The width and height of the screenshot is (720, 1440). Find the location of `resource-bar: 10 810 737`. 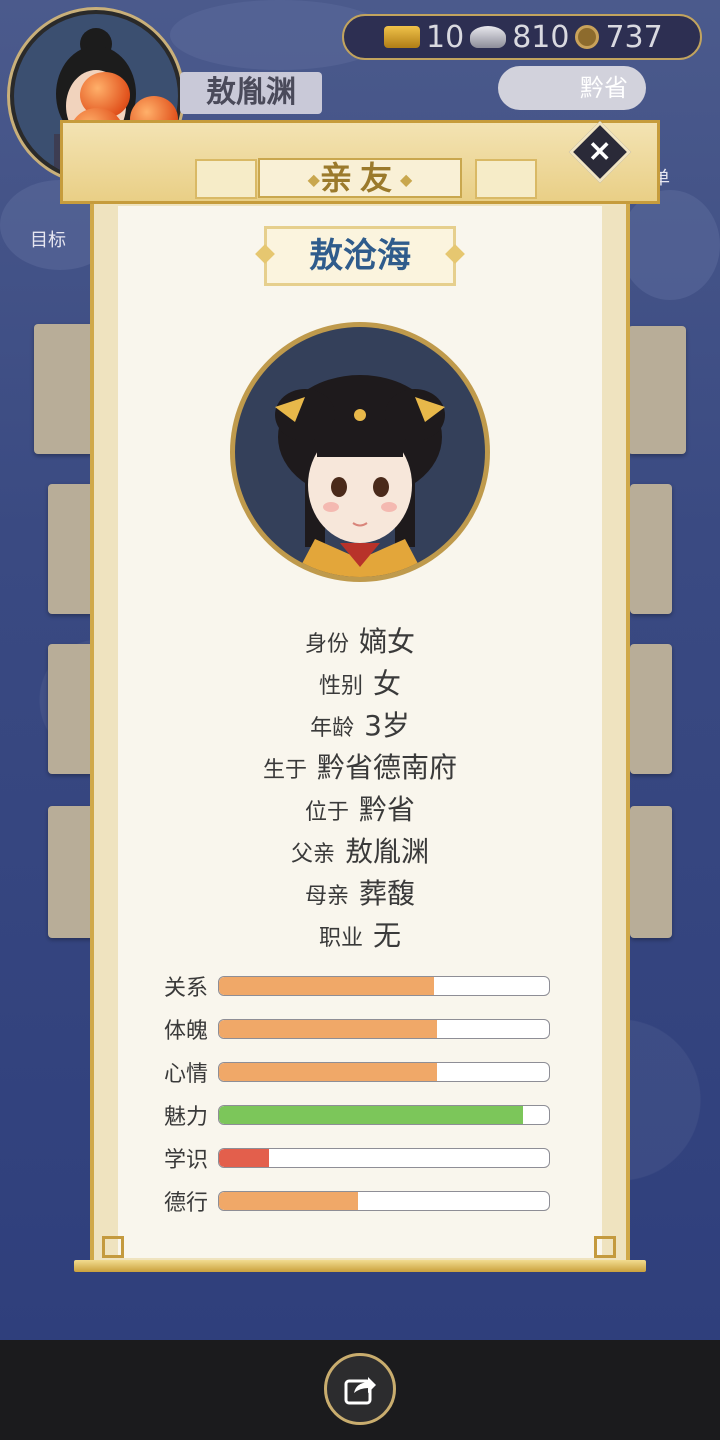

resource-bar: 10 810 737 is located at coordinates (522, 37).